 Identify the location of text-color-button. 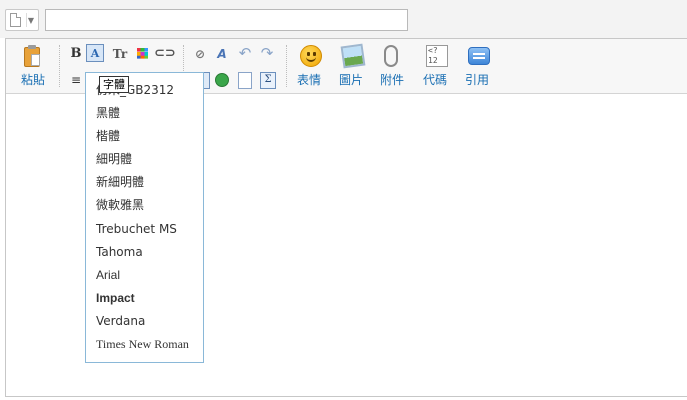
(142, 54).